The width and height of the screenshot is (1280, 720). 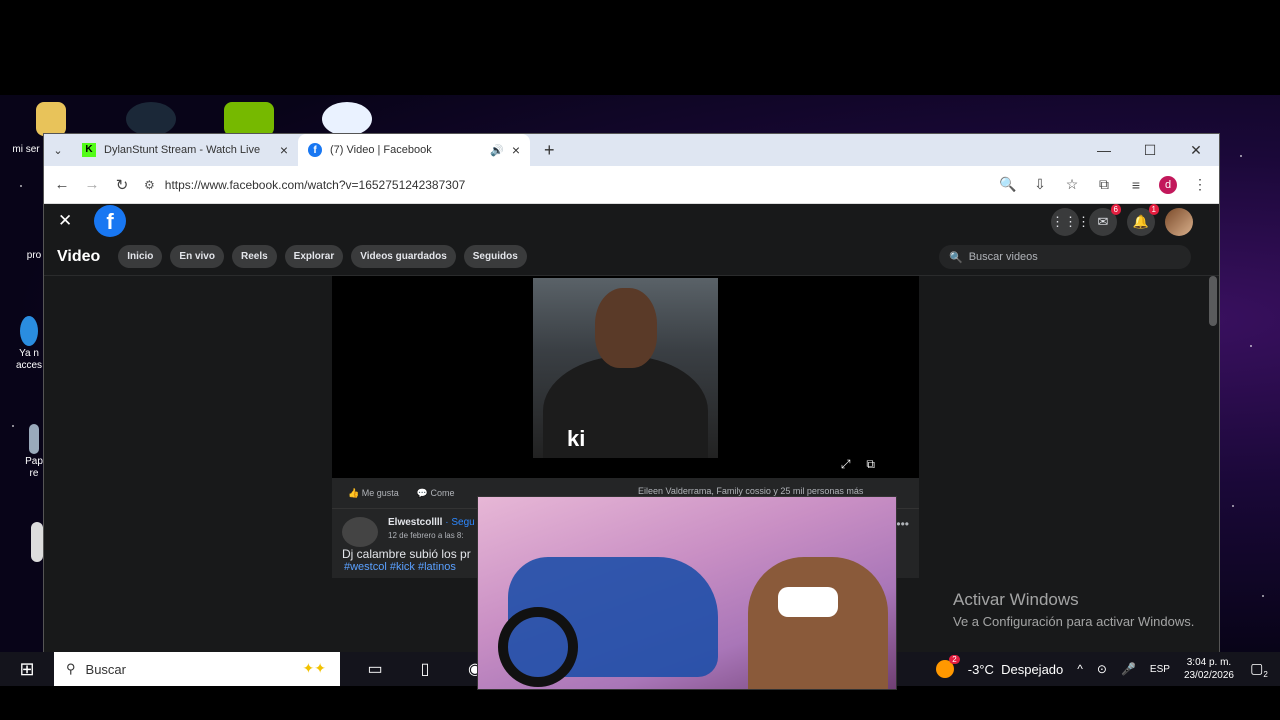 I want to click on nav-seguidos: Seguidos, so click(x=495, y=256).